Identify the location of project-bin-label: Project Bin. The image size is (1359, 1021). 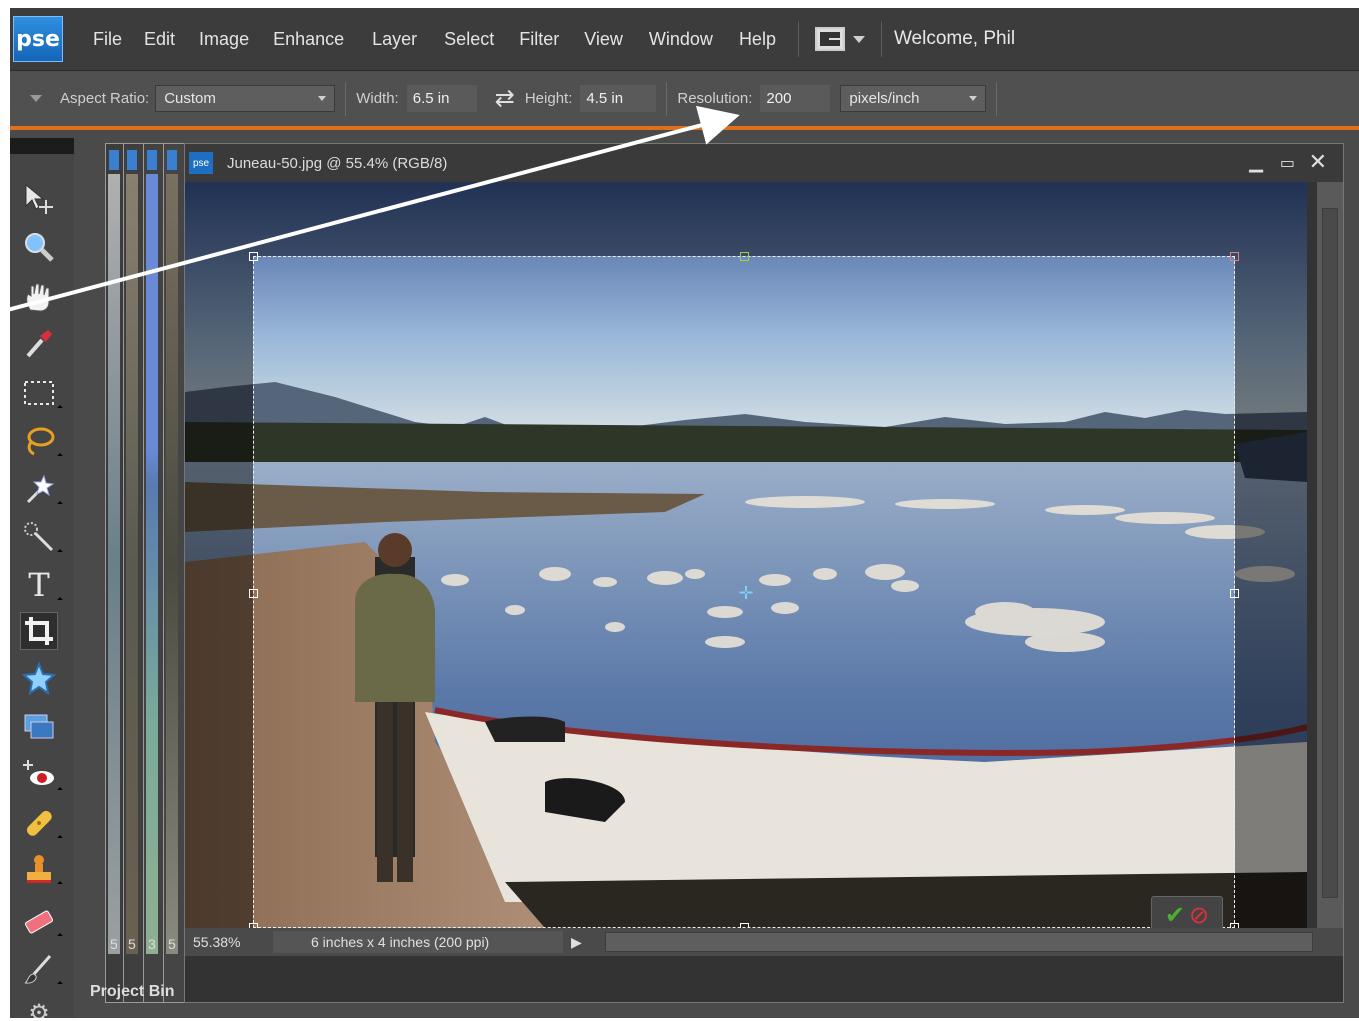
(132, 992).